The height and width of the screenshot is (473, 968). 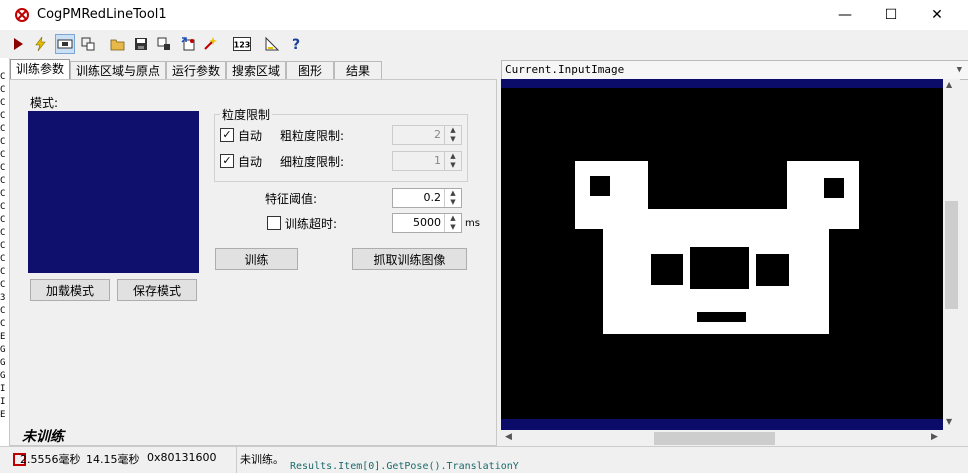 I want to click on train-timeout-value: 5000, so click(x=427, y=222).